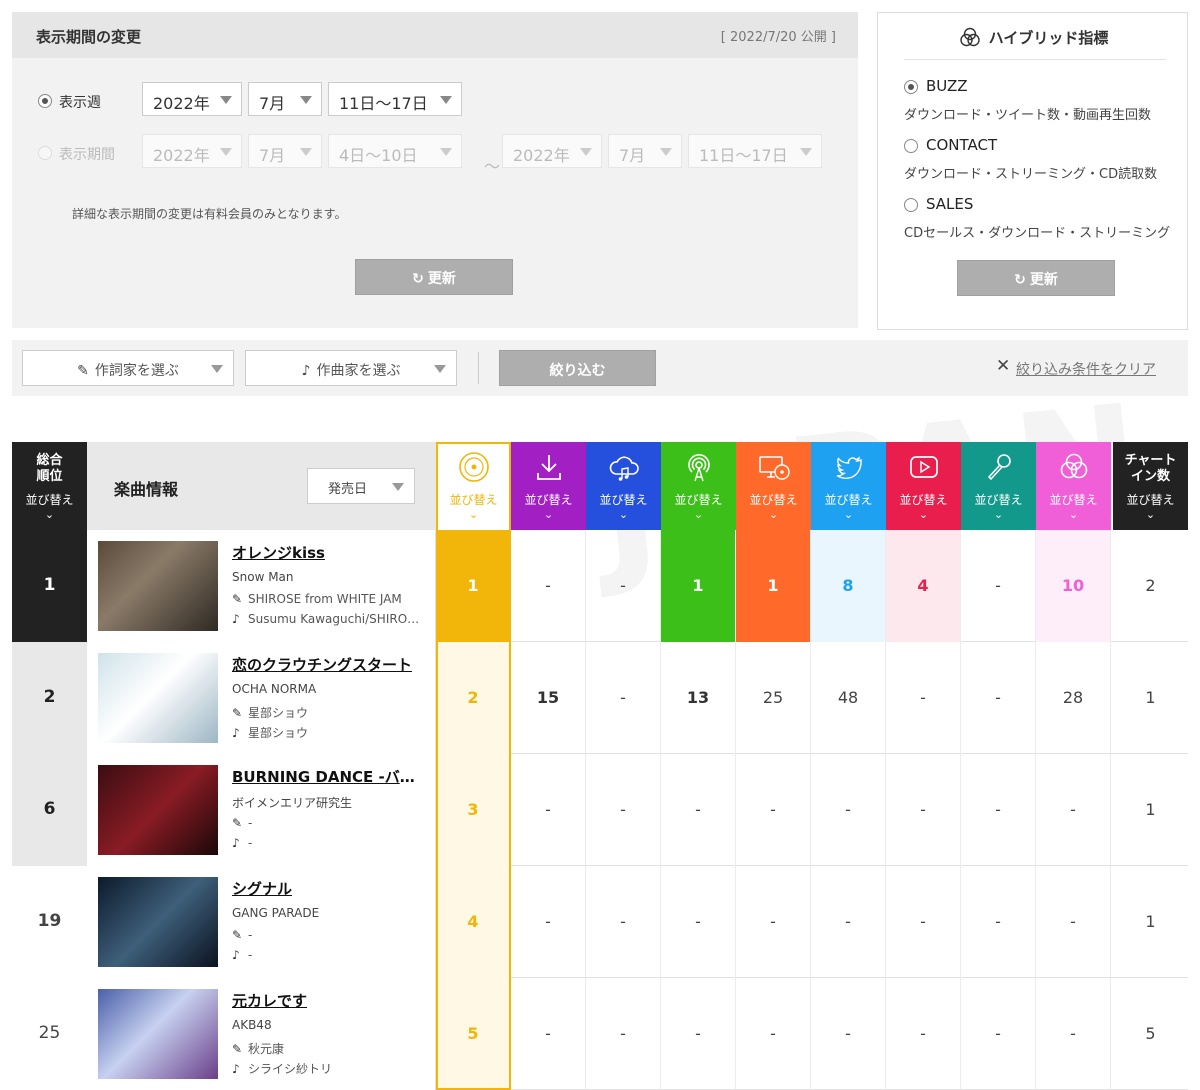 This screenshot has width=1200, height=1090. I want to click on lyricist-select: ✎ 作詞家を選ぶ, so click(128, 368).